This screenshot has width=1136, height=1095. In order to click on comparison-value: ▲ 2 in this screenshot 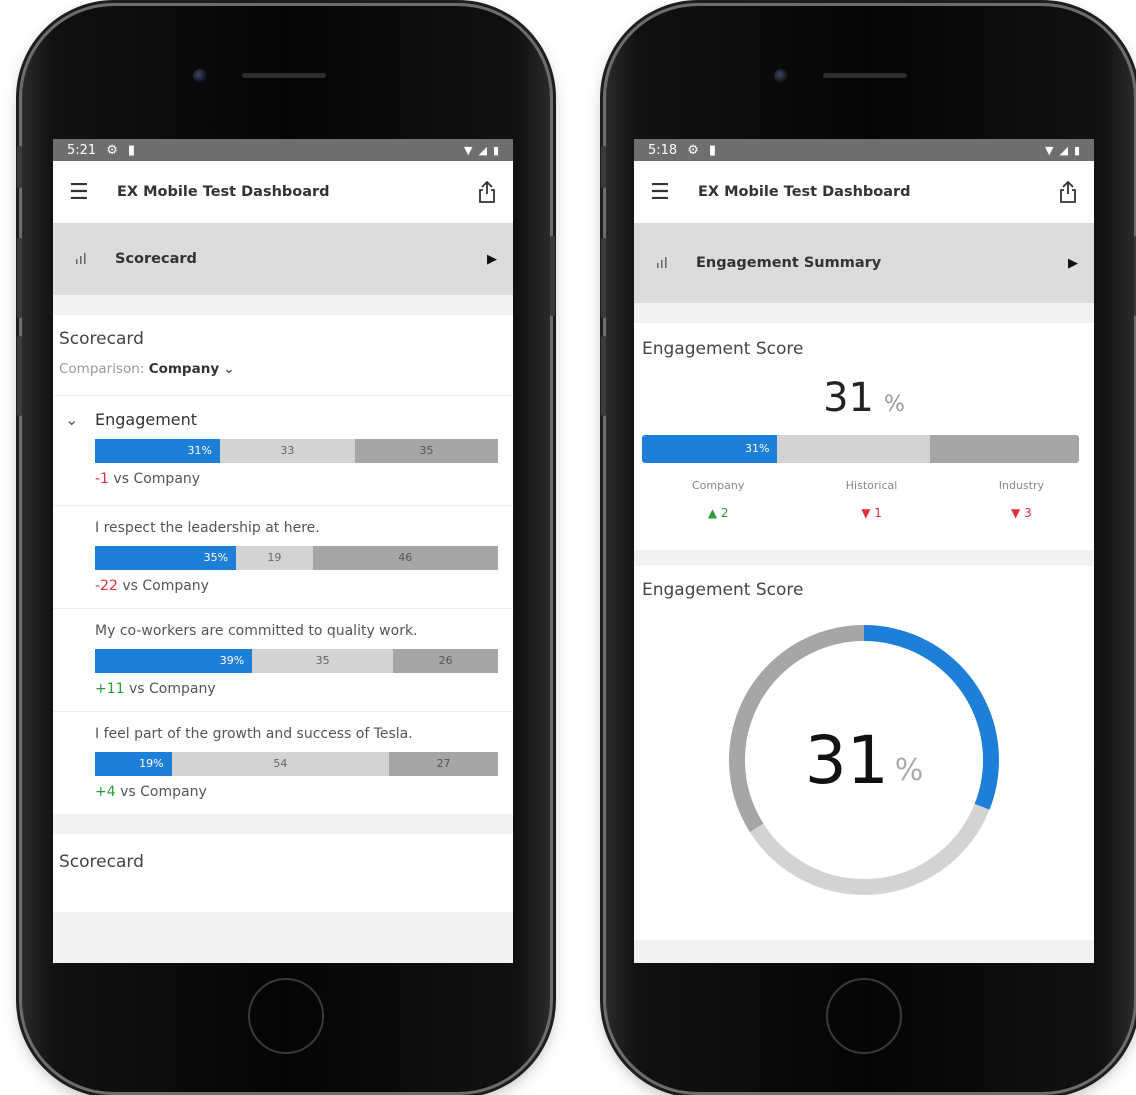, I will do `click(718, 513)`.